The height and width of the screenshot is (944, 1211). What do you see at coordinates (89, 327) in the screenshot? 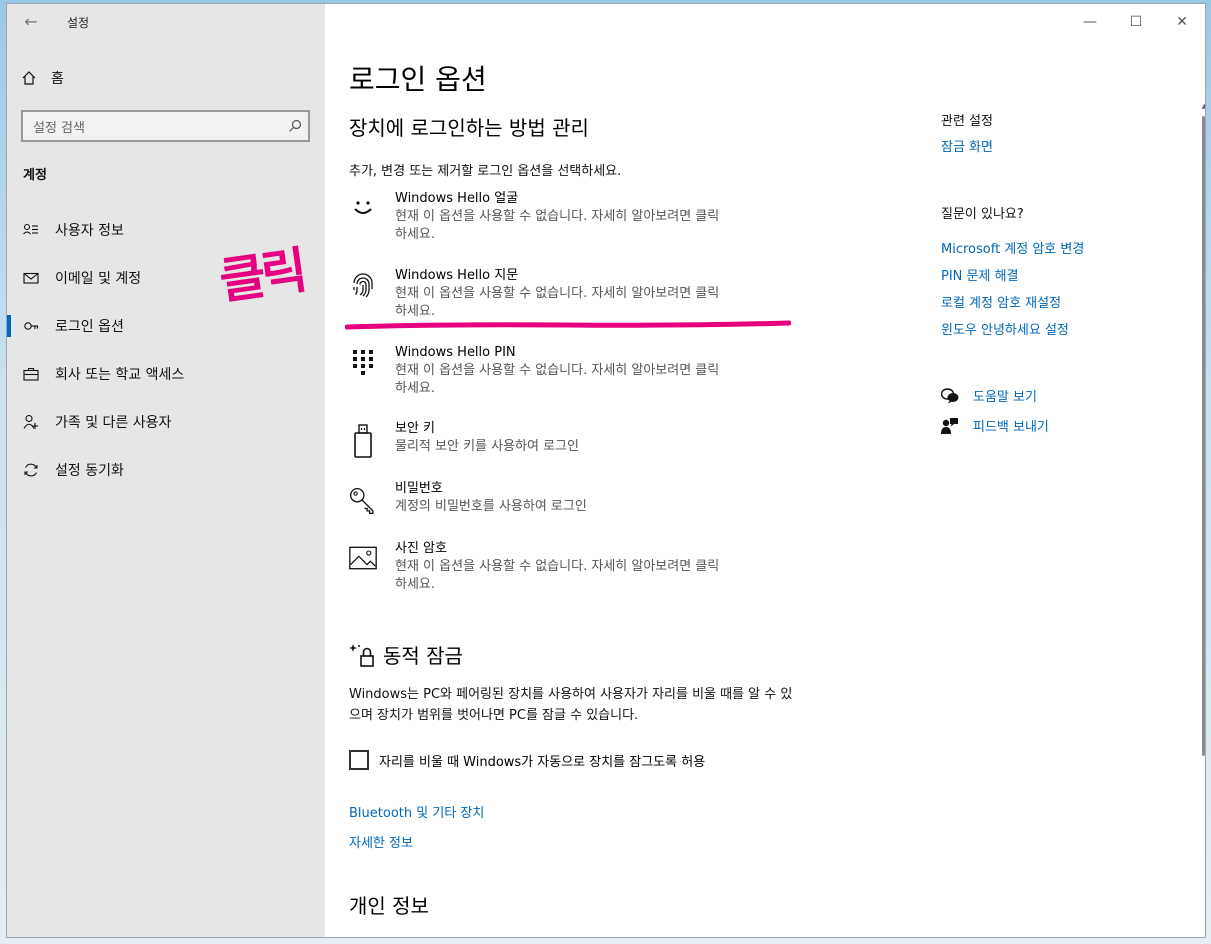
I see `sidebar-item-label: 로그인 옵션` at bounding box center [89, 327].